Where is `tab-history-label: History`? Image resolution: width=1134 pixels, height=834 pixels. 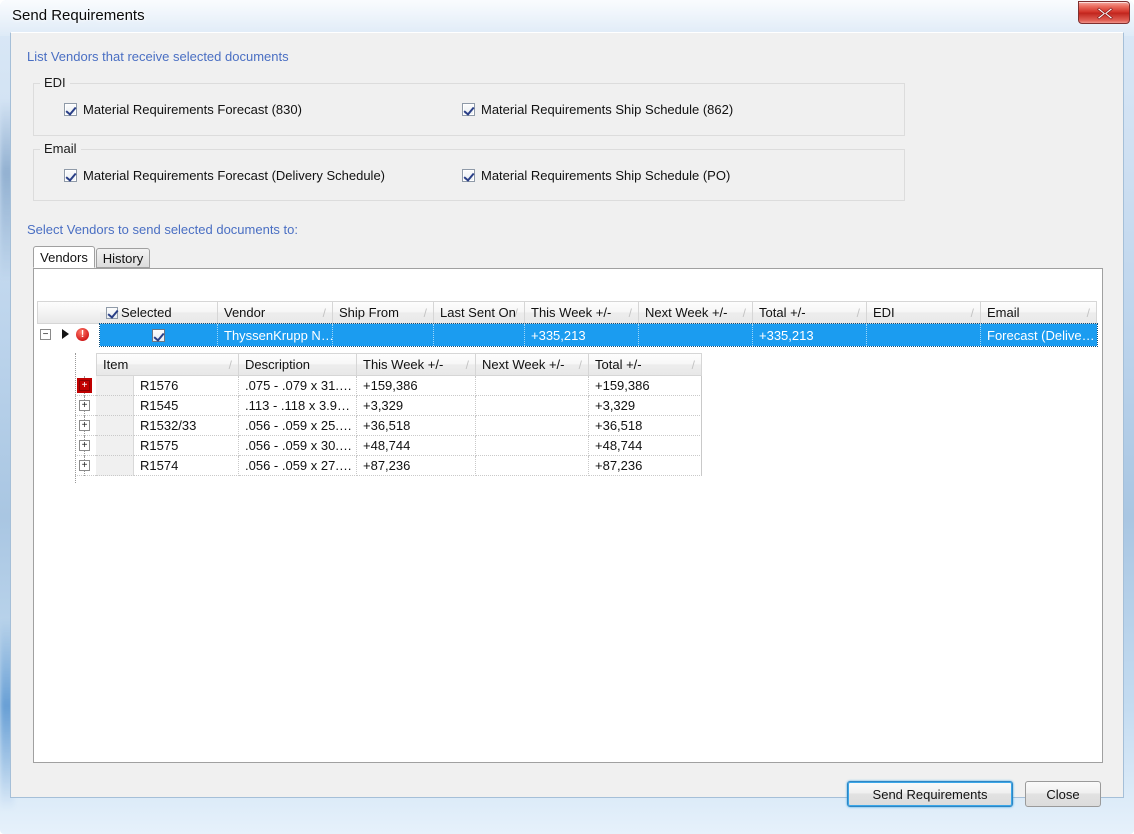
tab-history-label: History is located at coordinates (123, 258).